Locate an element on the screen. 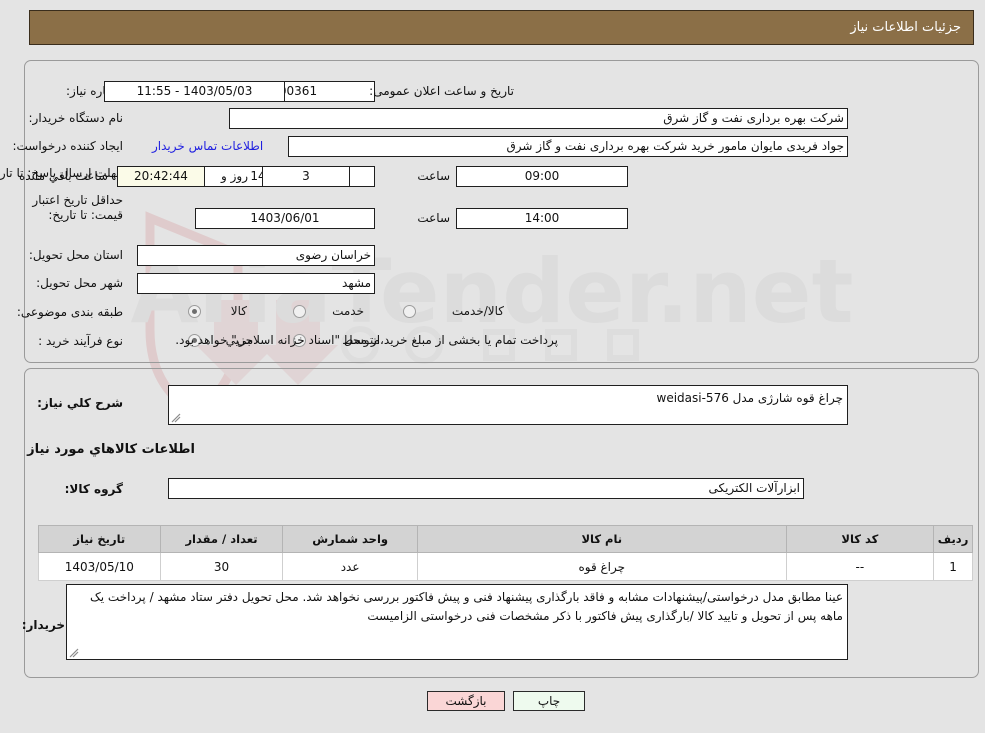 This screenshot has height=733, width=985. radio-category-khedmat is located at coordinates (299, 311).